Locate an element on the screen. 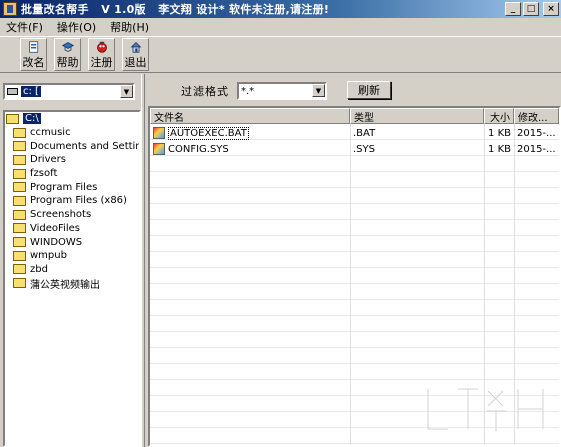  caption-buttons: _ □ × is located at coordinates (532, 9).